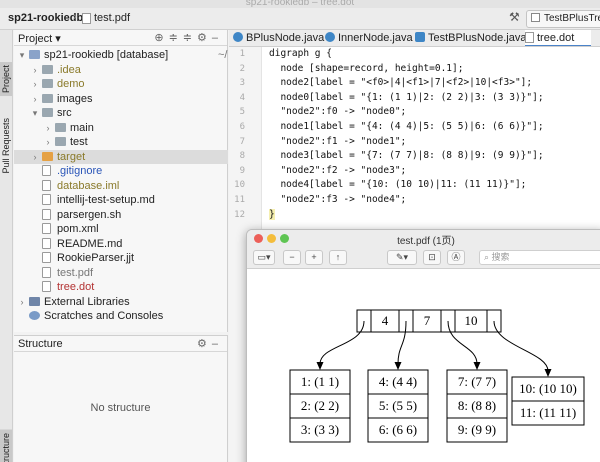  I want to click on rotate-icon: ⊡, so click(432, 257).